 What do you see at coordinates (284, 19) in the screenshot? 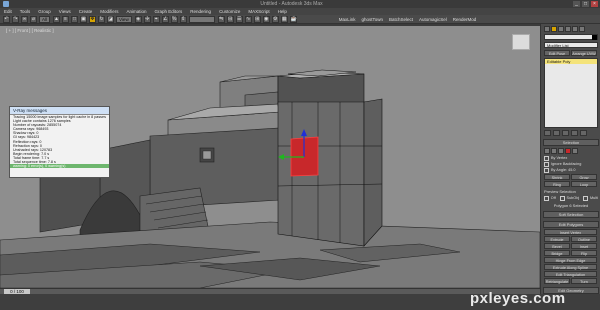
I see `render-frame-icon: ▦` at bounding box center [284, 19].